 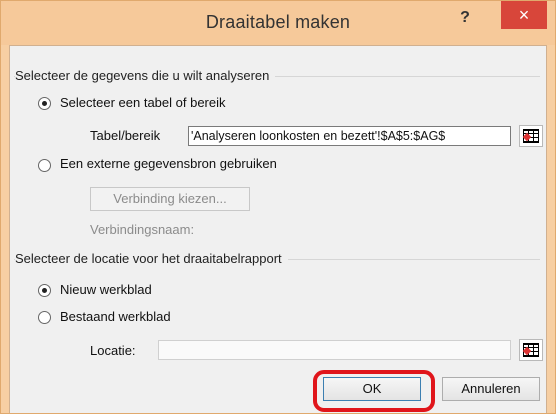 What do you see at coordinates (465, 20) in the screenshot?
I see `help-icon: ?` at bounding box center [465, 20].